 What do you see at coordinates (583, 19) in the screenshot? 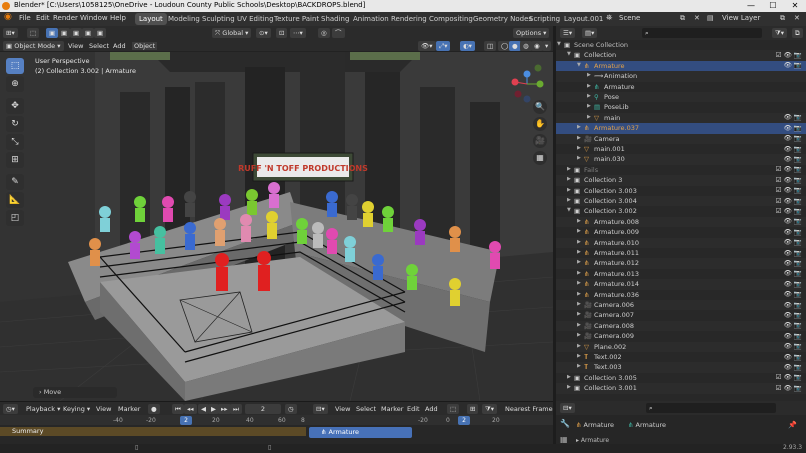
I see `tab-layout-001: Layout.001` at bounding box center [583, 19].